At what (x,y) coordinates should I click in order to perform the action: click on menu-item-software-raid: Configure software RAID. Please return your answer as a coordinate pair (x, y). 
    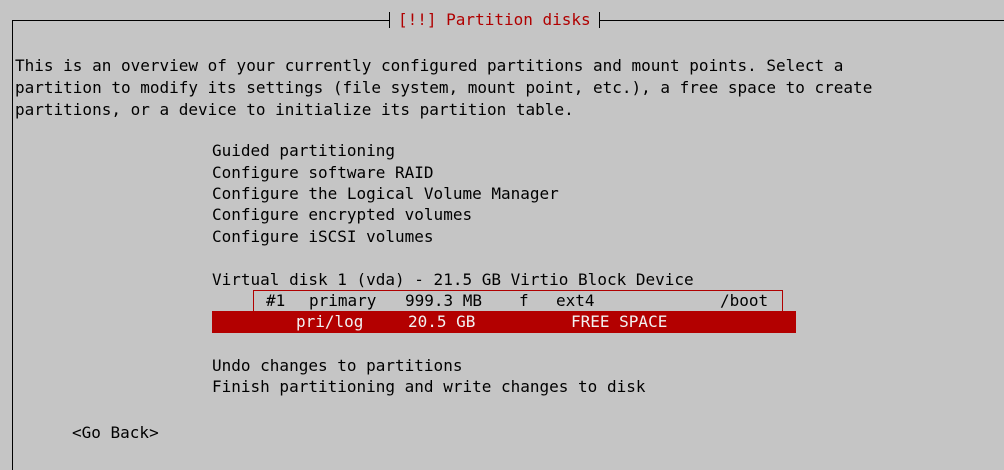
    Looking at the image, I should click on (323, 173).